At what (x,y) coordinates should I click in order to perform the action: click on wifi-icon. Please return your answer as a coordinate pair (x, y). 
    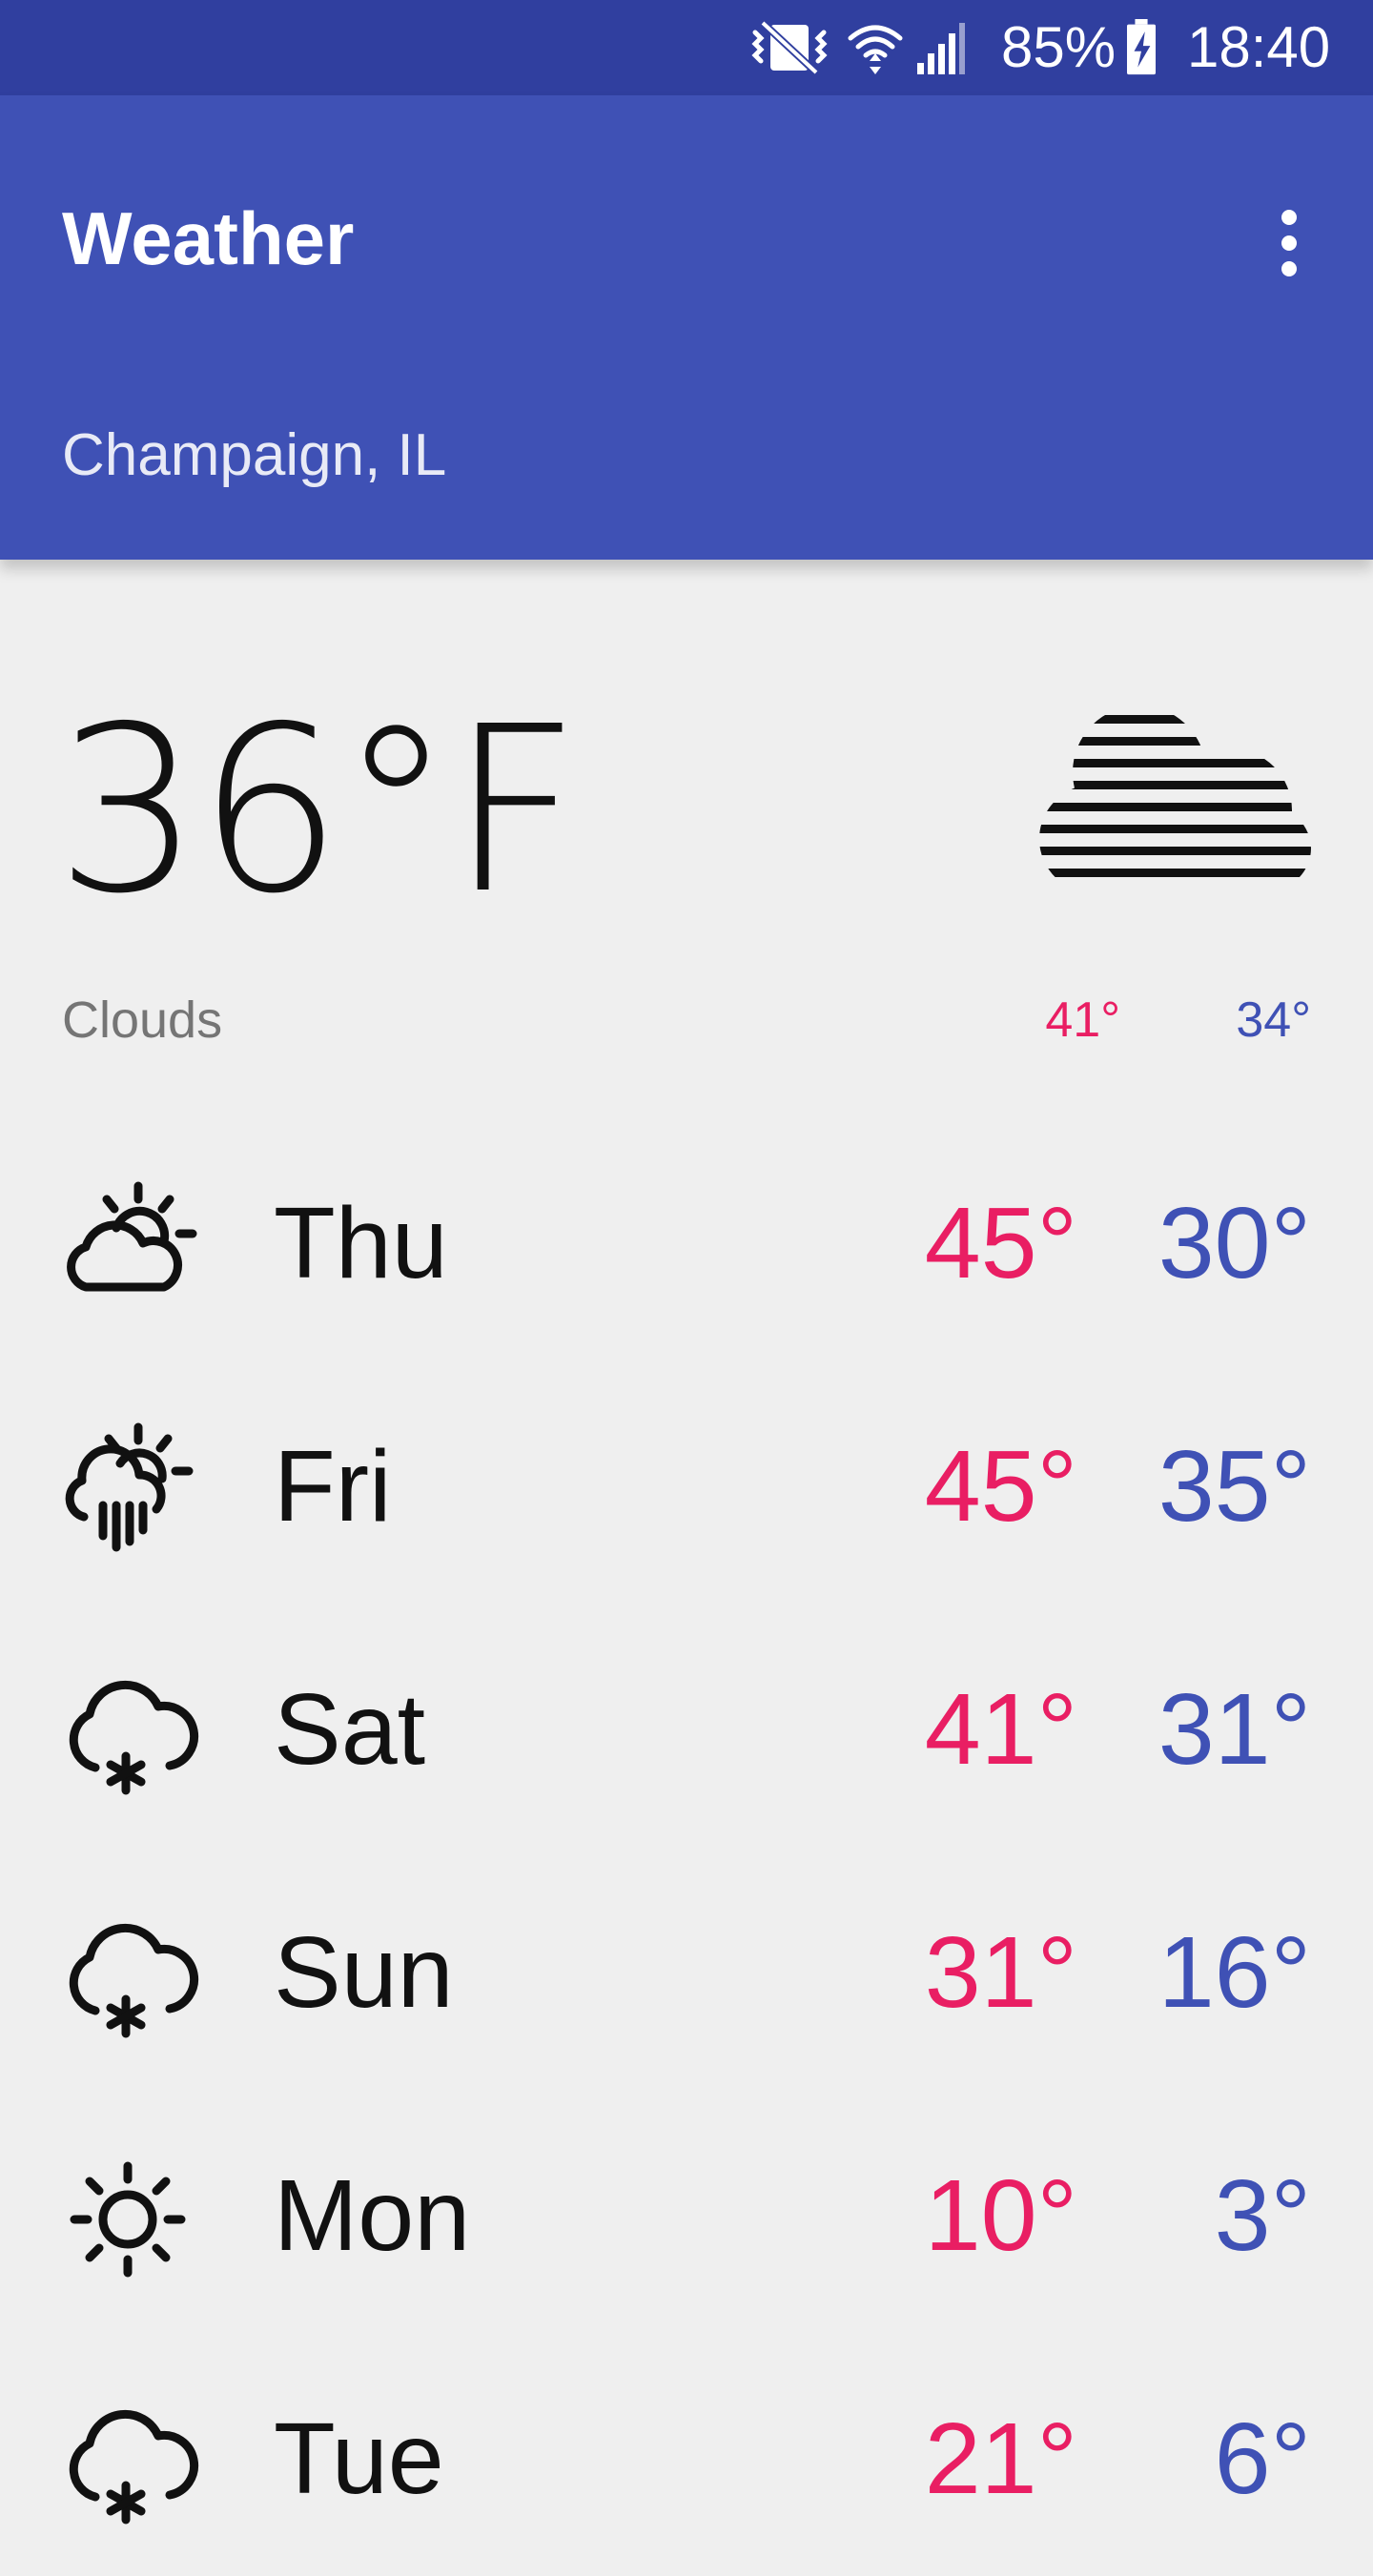
    Looking at the image, I should click on (875, 50).